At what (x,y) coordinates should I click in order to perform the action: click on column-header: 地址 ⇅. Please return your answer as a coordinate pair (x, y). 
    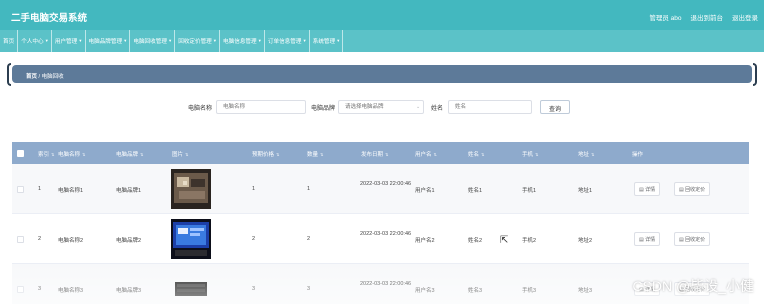
    Looking at the image, I should click on (586, 154).